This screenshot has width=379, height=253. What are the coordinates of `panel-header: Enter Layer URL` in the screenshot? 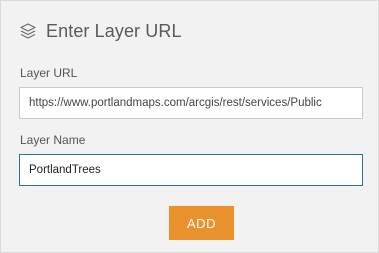 It's located at (100, 31).